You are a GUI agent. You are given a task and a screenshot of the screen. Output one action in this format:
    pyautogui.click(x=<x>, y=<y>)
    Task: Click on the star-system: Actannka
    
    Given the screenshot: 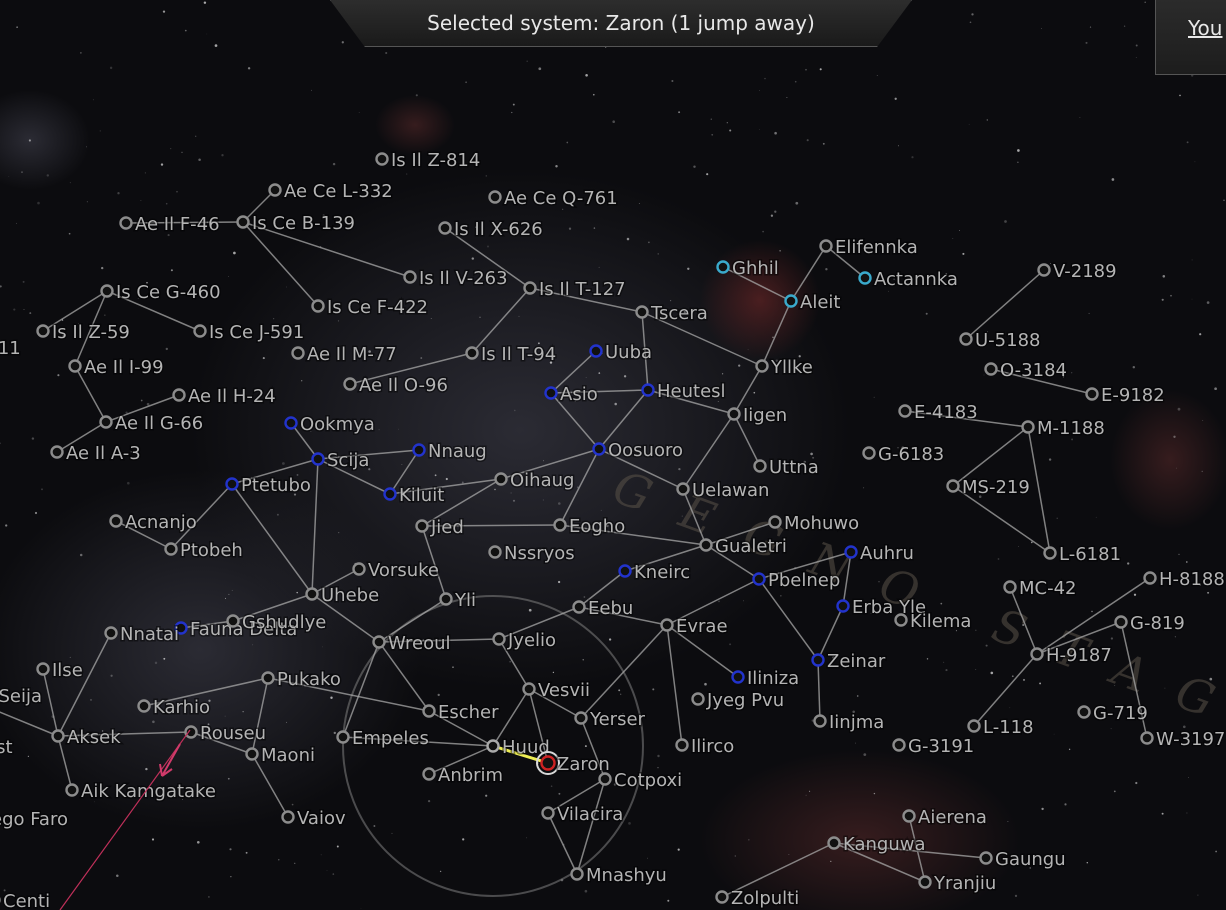 What is the action you would take?
    pyautogui.click(x=908, y=280)
    